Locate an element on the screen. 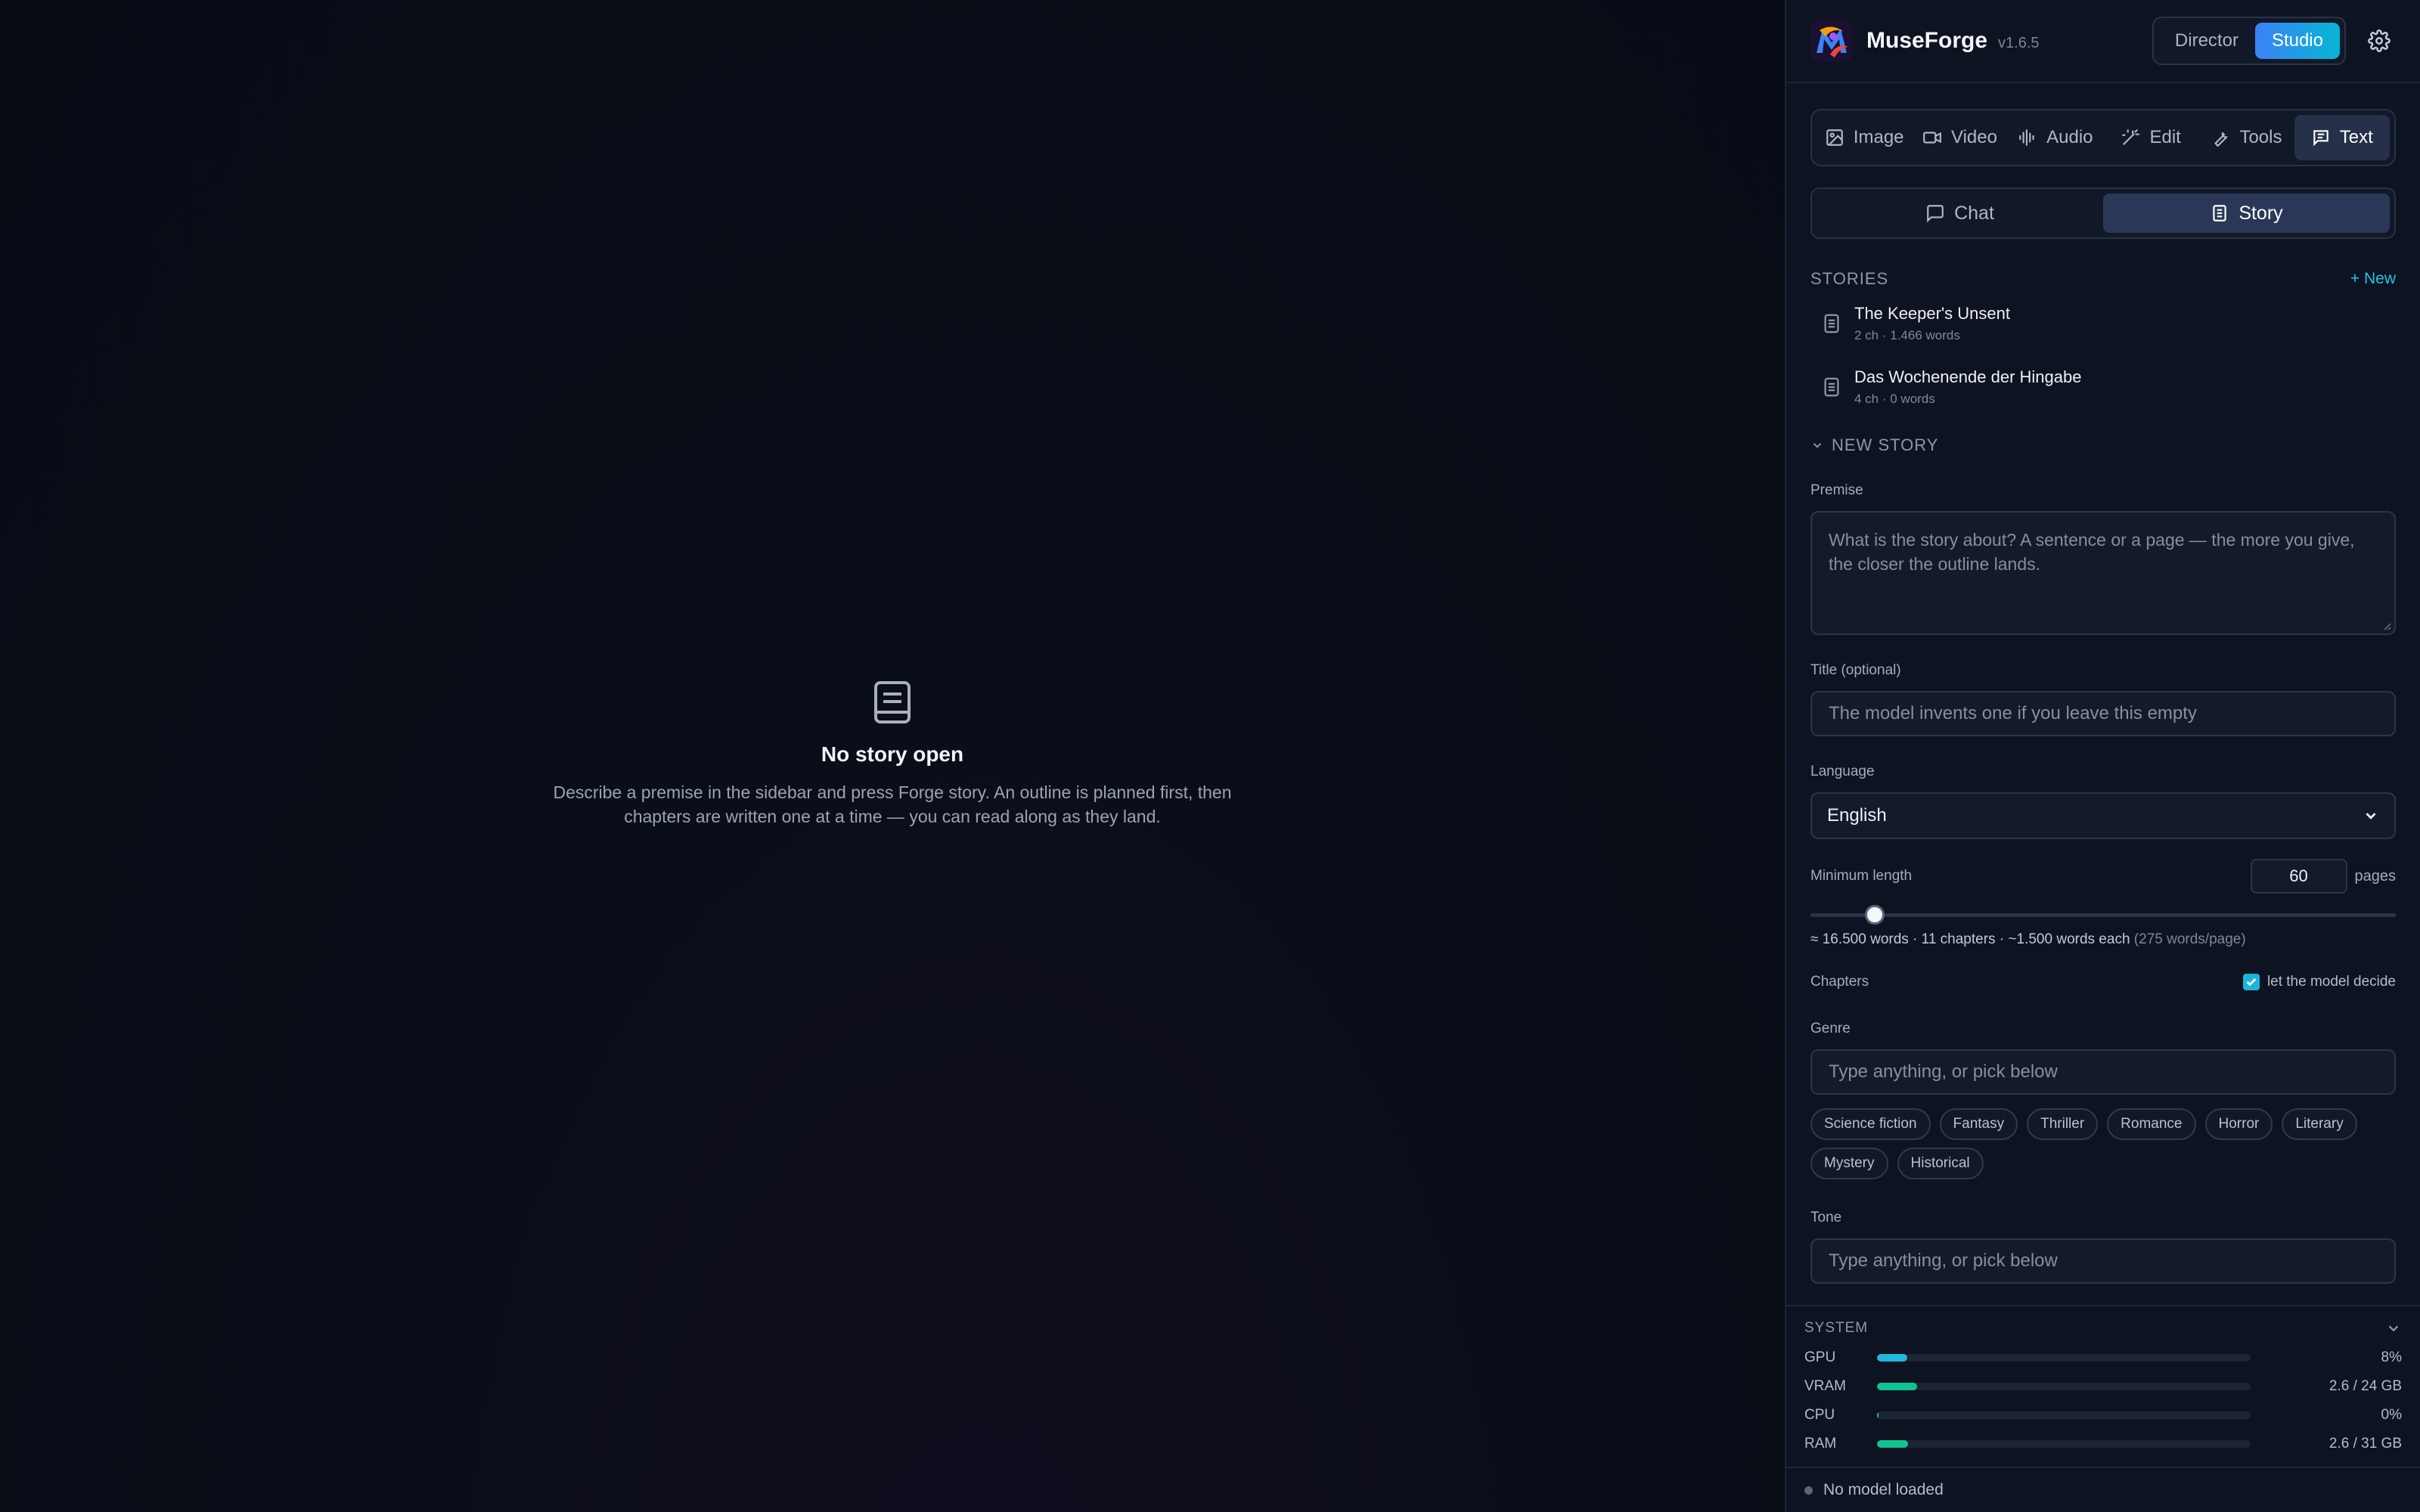  metric-vram: VRAM 2.6 / 24 GB is located at coordinates (2103, 1386).